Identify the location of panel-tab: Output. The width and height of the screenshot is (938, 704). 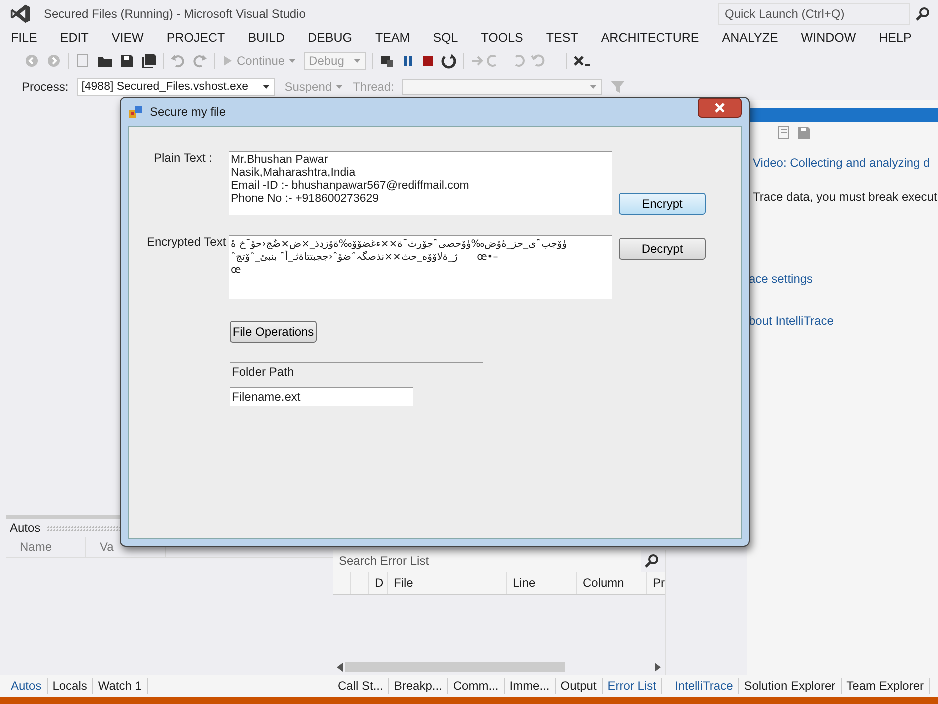
(579, 686).